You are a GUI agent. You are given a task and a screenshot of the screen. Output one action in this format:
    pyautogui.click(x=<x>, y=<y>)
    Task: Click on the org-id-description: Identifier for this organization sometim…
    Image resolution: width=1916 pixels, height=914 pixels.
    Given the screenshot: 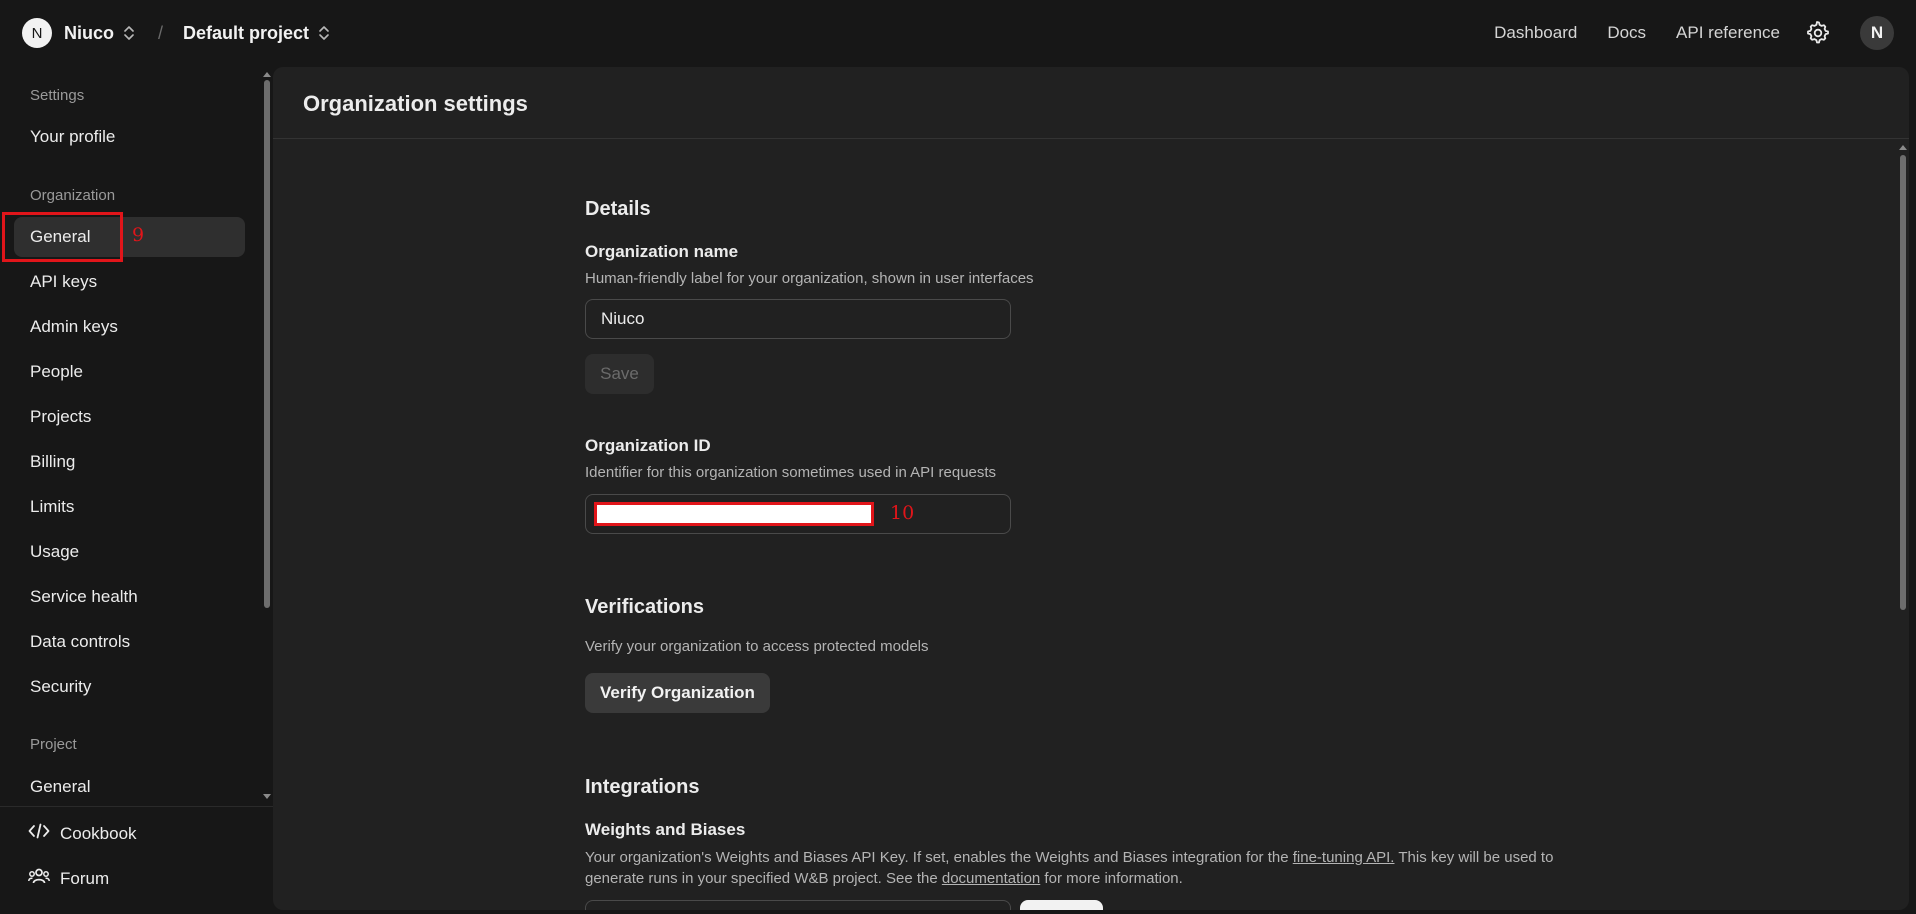 What is the action you would take?
    pyautogui.click(x=791, y=472)
    